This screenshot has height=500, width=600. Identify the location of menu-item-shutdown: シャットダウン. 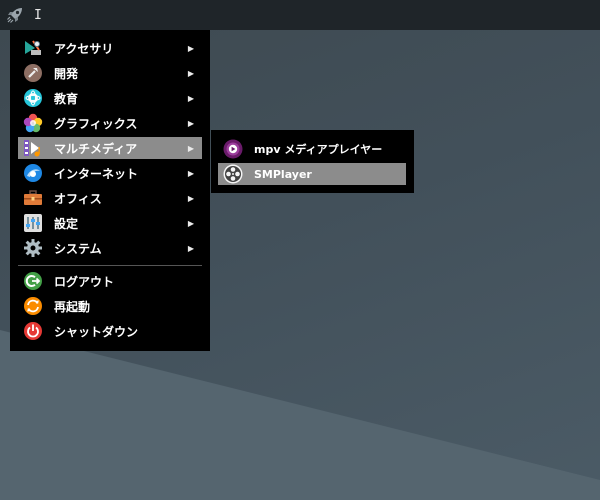
(110, 331).